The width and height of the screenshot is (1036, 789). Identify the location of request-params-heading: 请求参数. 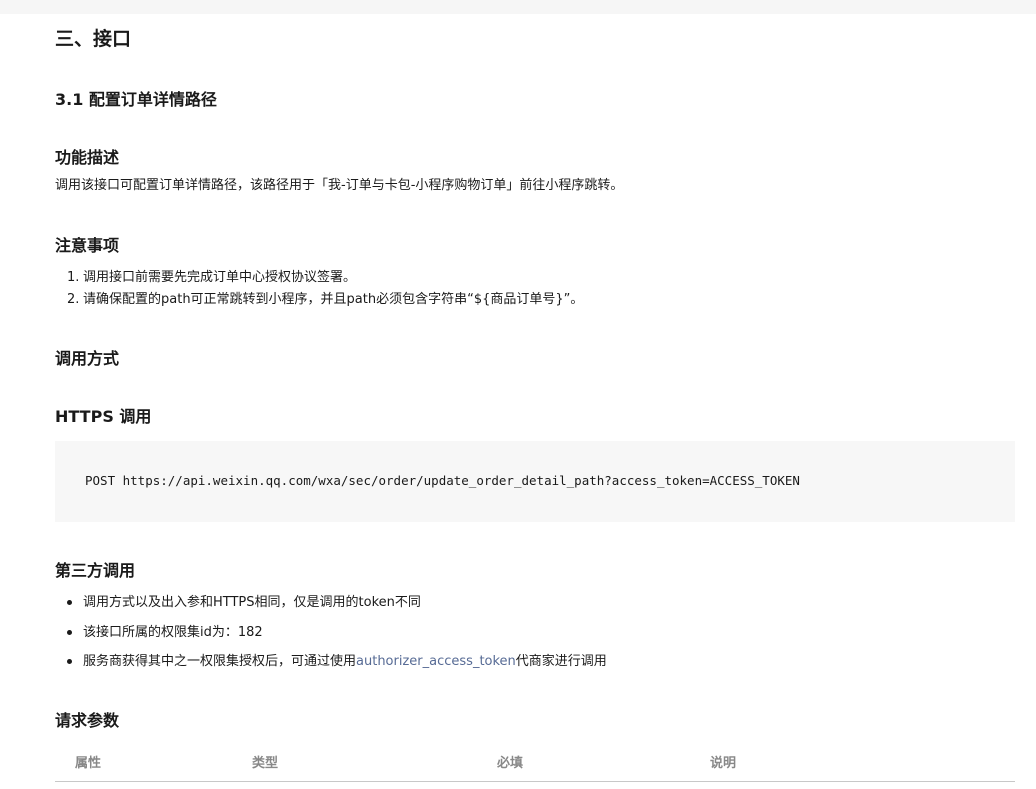
(87, 720).